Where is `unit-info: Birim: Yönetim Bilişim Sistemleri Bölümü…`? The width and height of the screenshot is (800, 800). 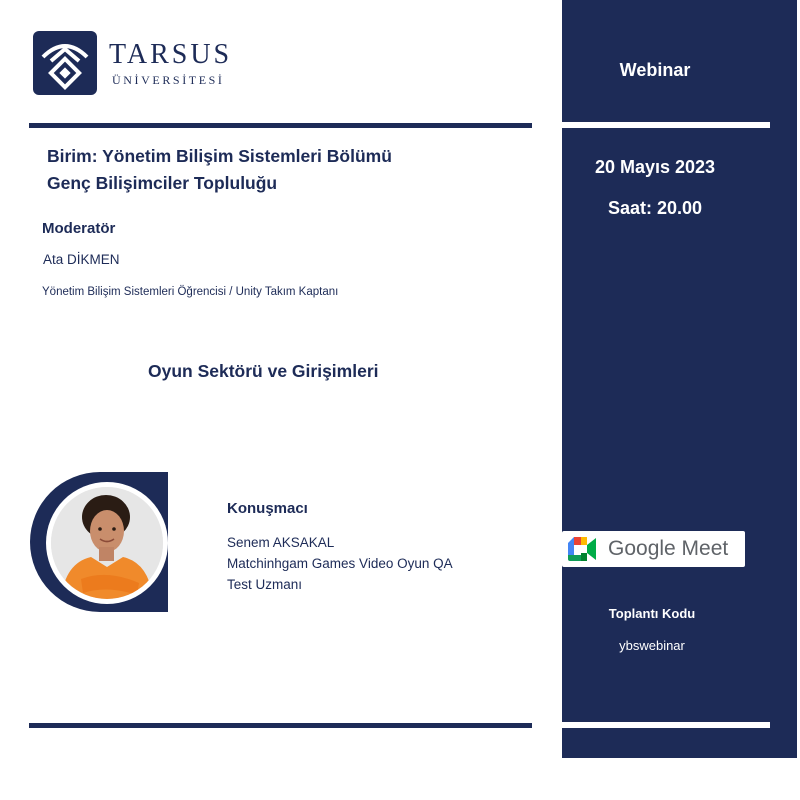 unit-info: Birim: Yönetim Bilişim Sistemleri Bölümü… is located at coordinates (219, 170).